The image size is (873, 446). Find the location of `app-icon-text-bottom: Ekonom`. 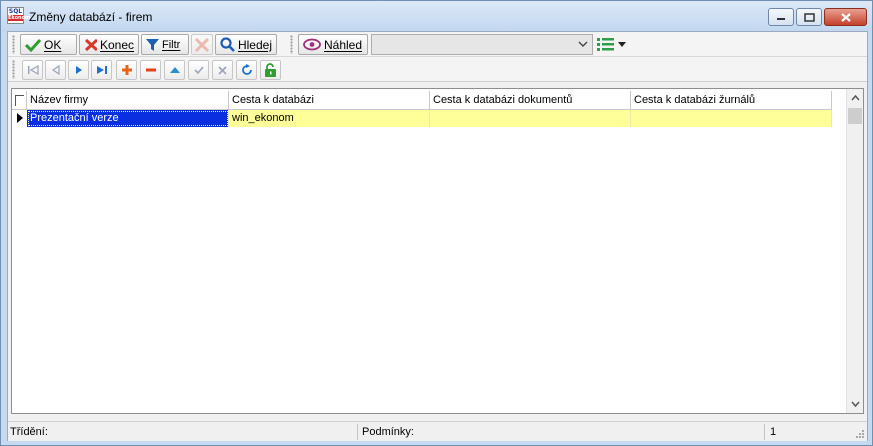

app-icon-text-bottom: Ekonom is located at coordinates (19, 18).